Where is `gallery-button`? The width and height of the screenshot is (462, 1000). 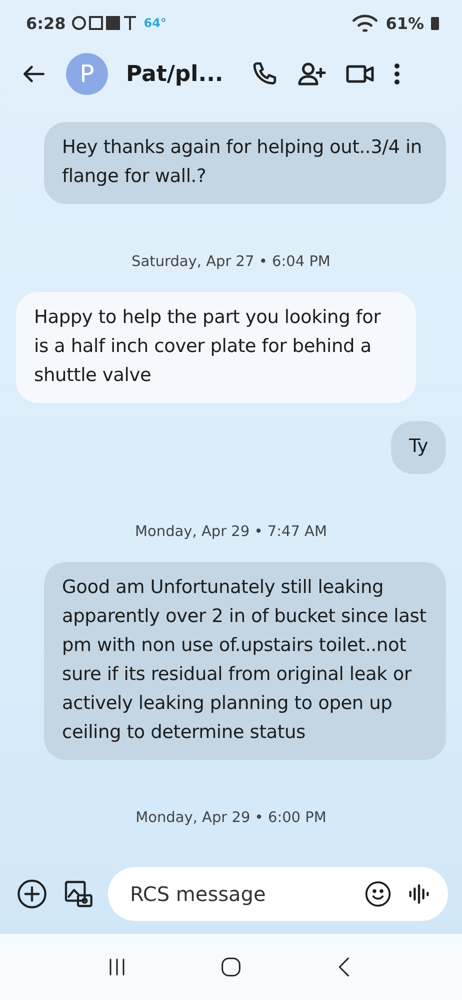
gallery-button is located at coordinates (78, 894).